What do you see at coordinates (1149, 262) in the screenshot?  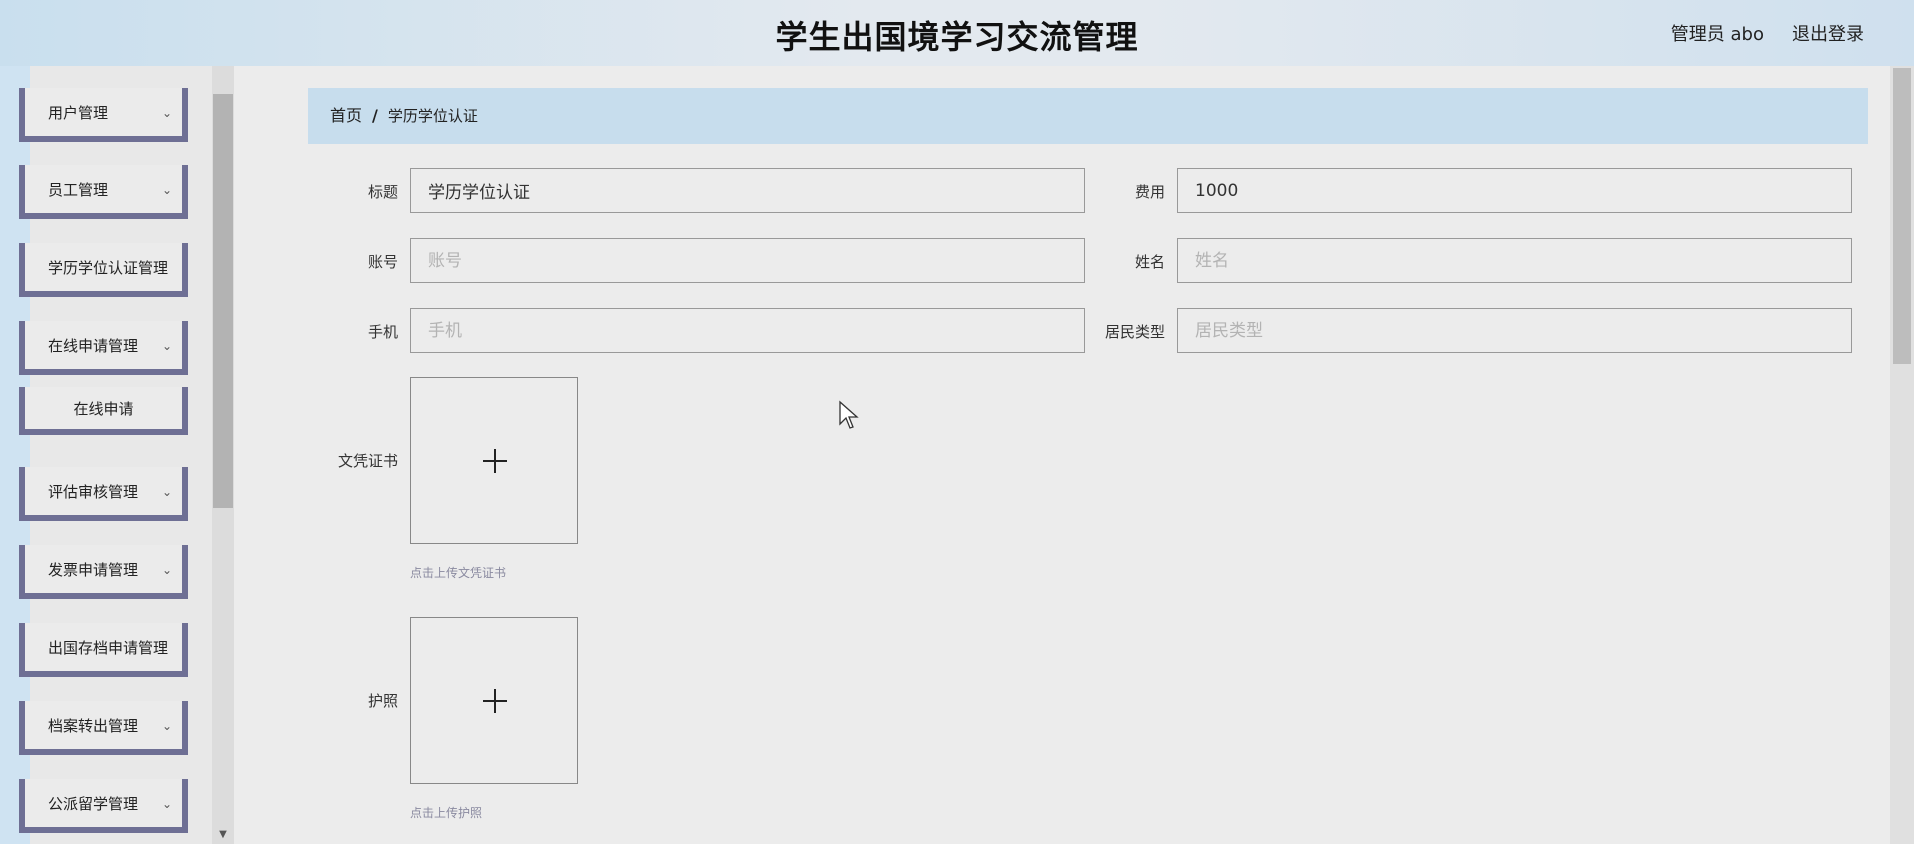 I see `name-label: 姓名` at bounding box center [1149, 262].